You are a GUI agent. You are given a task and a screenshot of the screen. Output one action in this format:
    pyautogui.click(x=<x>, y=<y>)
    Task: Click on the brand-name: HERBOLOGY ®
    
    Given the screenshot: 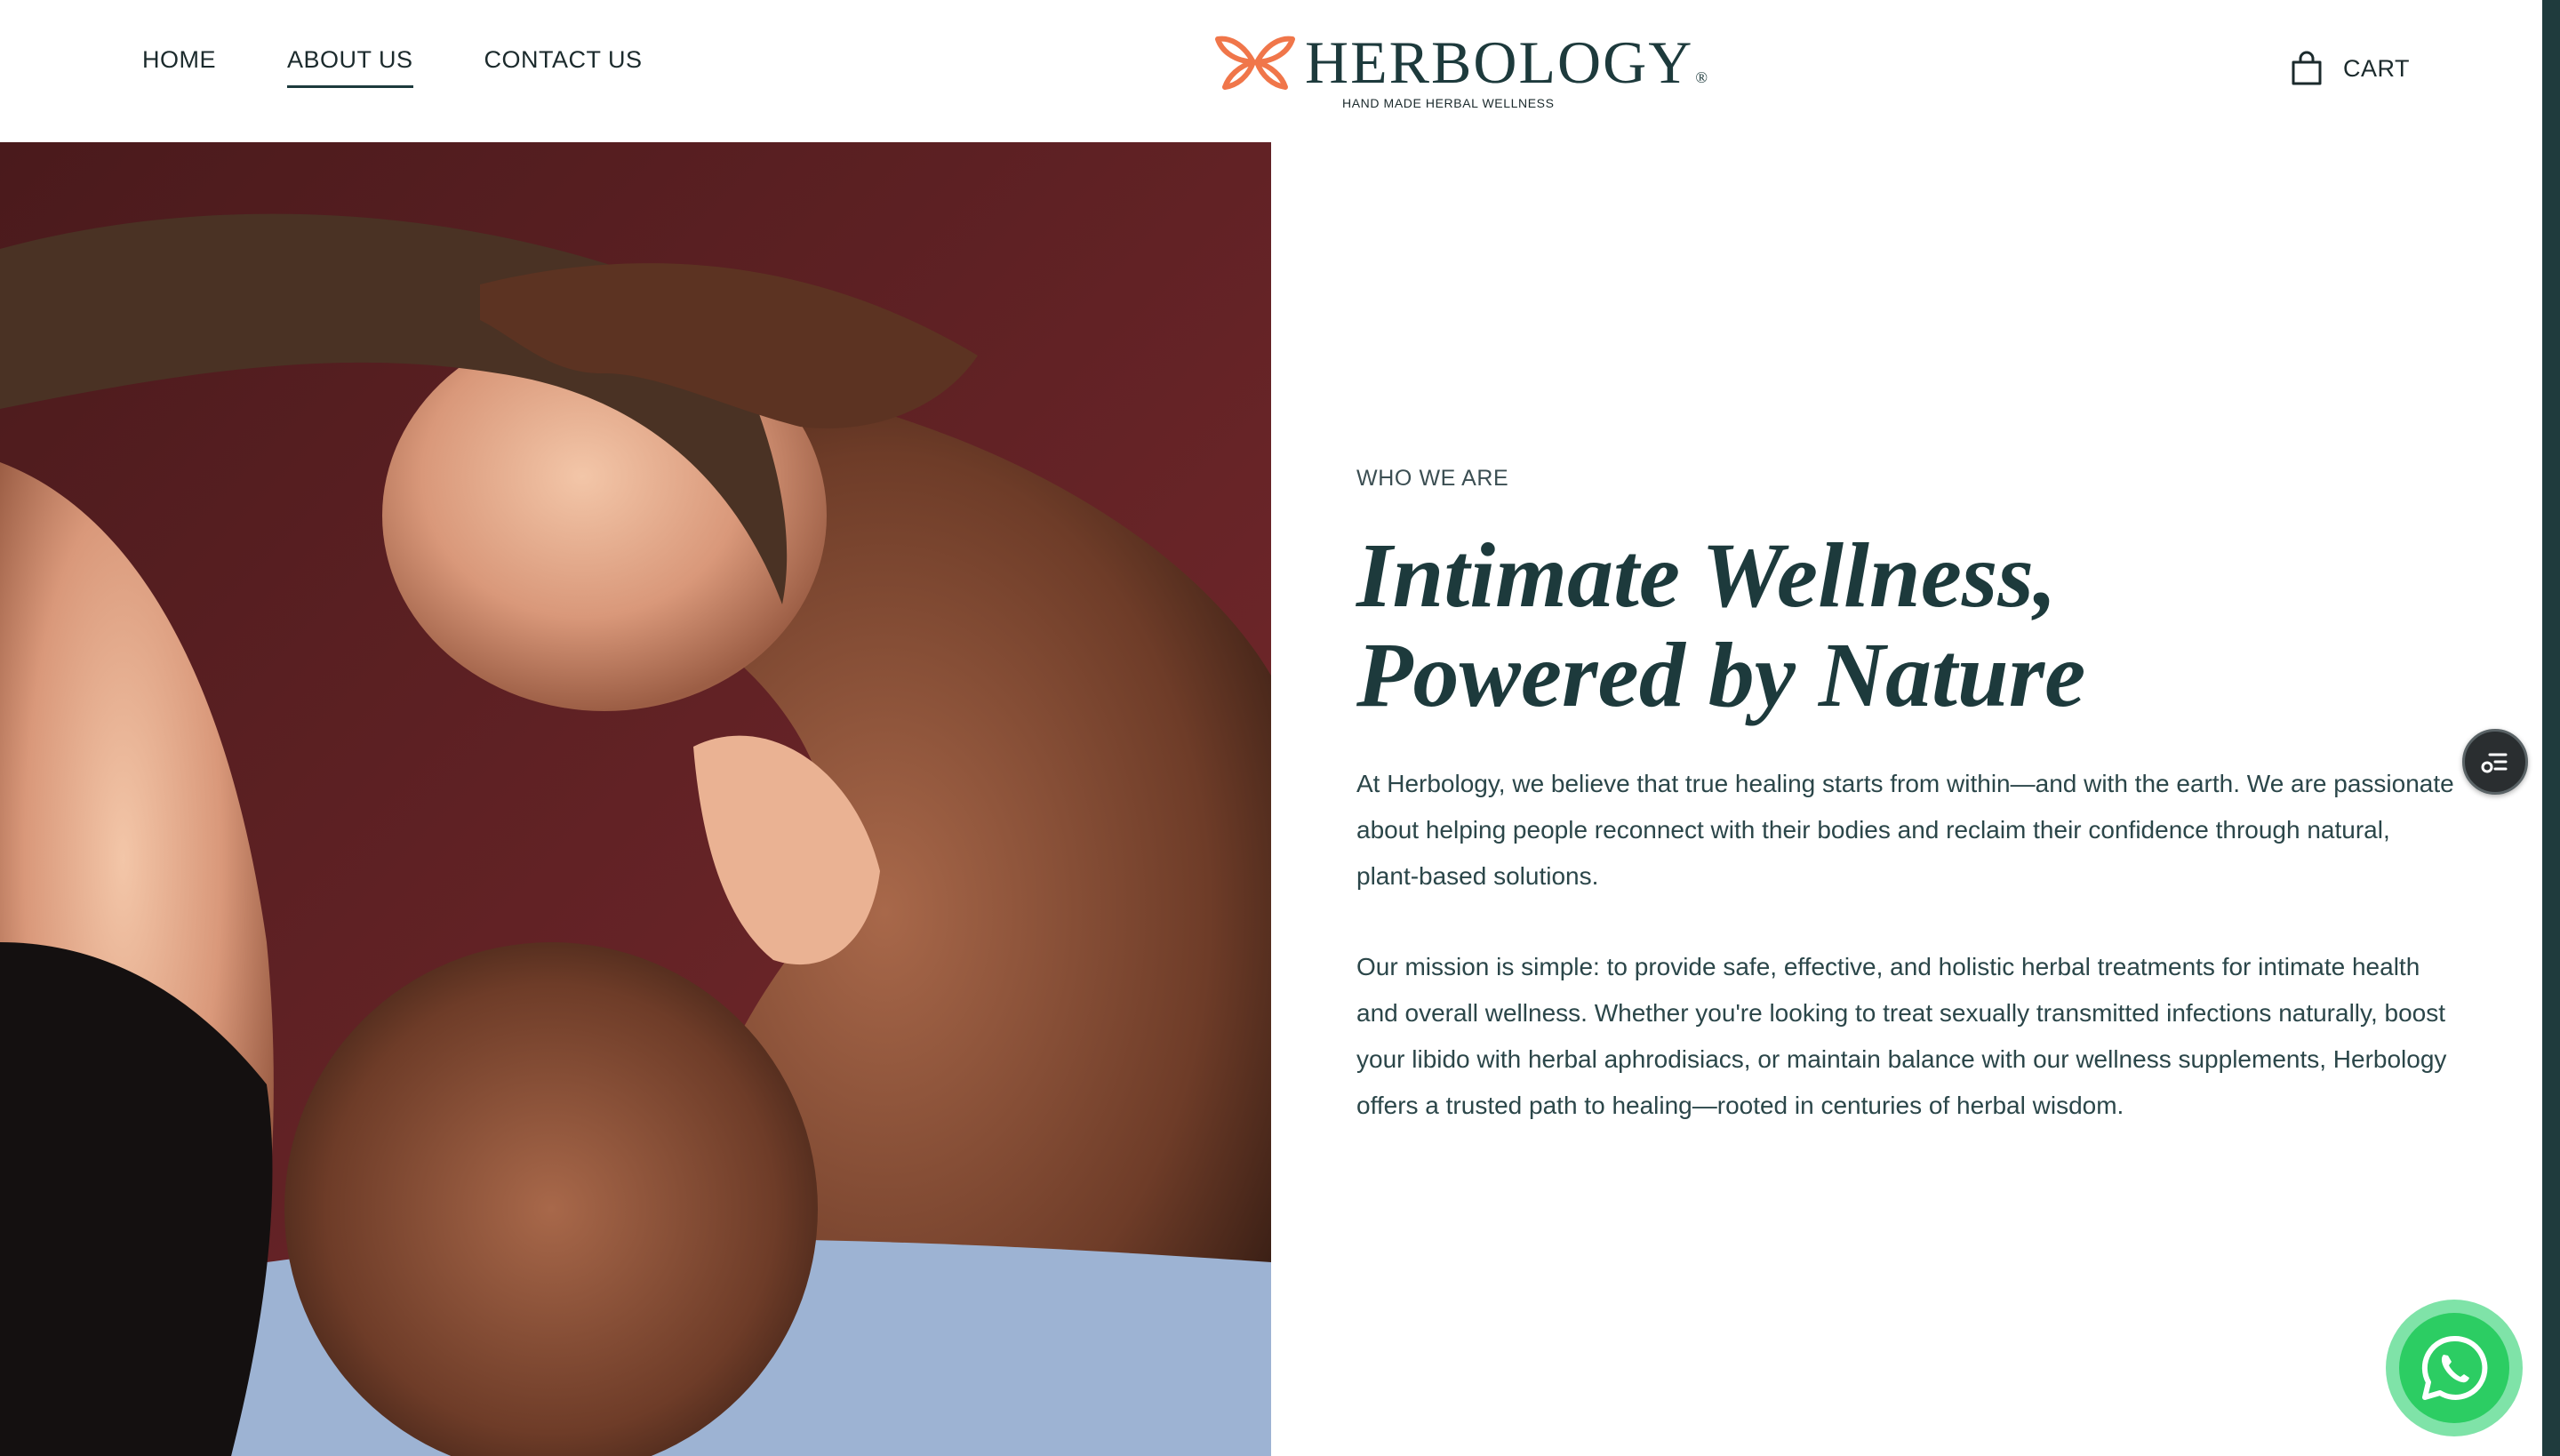 What is the action you would take?
    pyautogui.click(x=1507, y=62)
    